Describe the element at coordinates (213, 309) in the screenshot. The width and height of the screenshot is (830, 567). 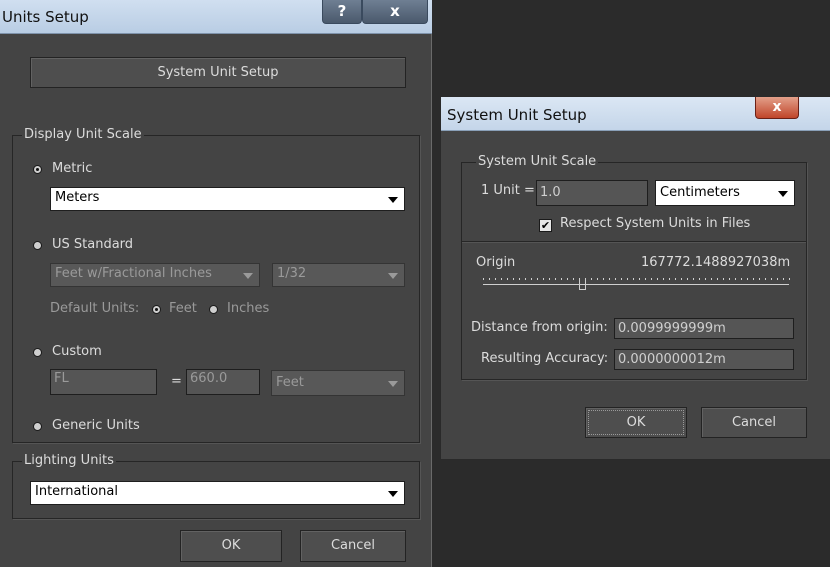
I see `inches-radio` at that location.